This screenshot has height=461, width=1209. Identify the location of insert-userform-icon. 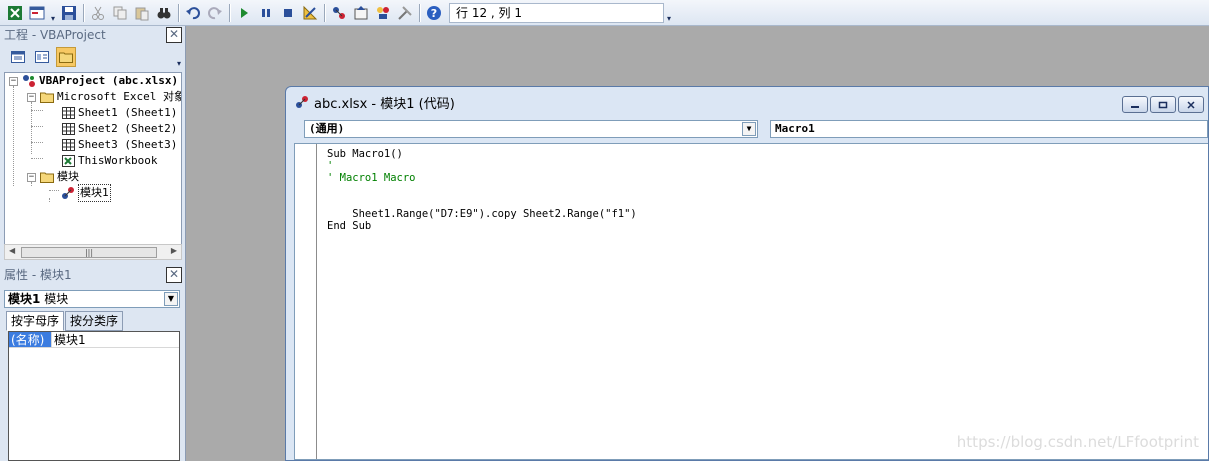
(37, 13).